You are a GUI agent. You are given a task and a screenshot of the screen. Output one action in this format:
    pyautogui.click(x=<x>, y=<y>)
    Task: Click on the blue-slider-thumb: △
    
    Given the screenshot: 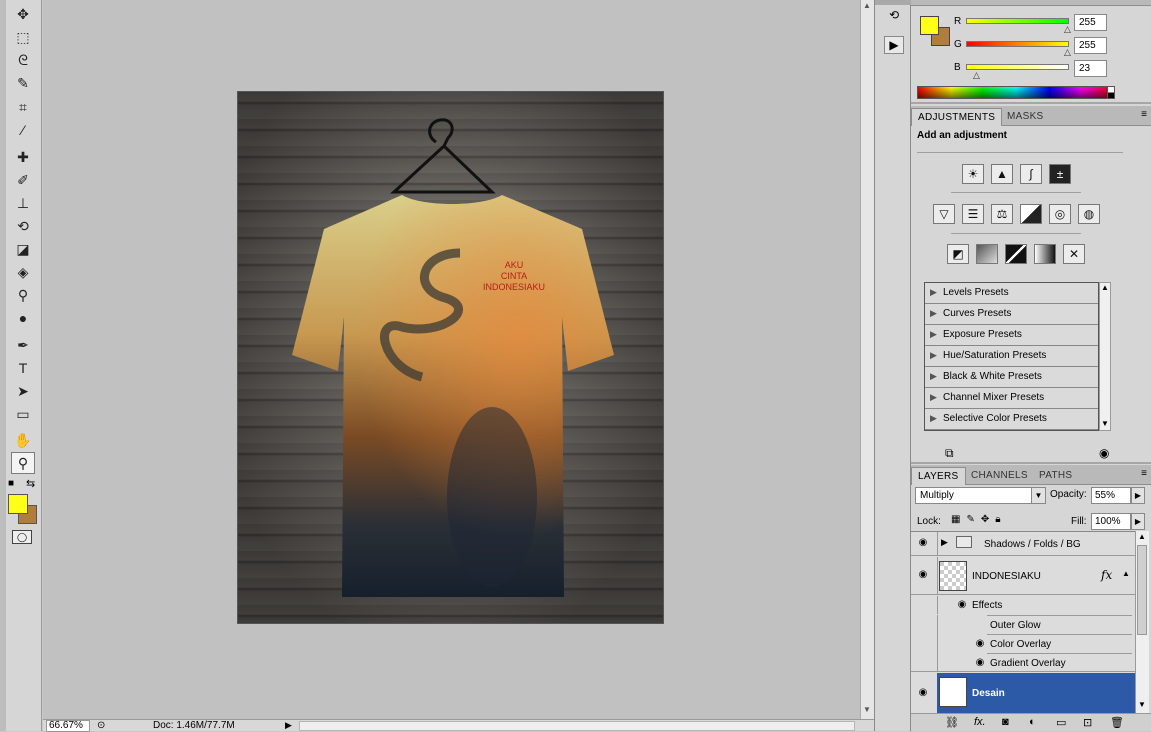 What is the action you would take?
    pyautogui.click(x=976, y=75)
    